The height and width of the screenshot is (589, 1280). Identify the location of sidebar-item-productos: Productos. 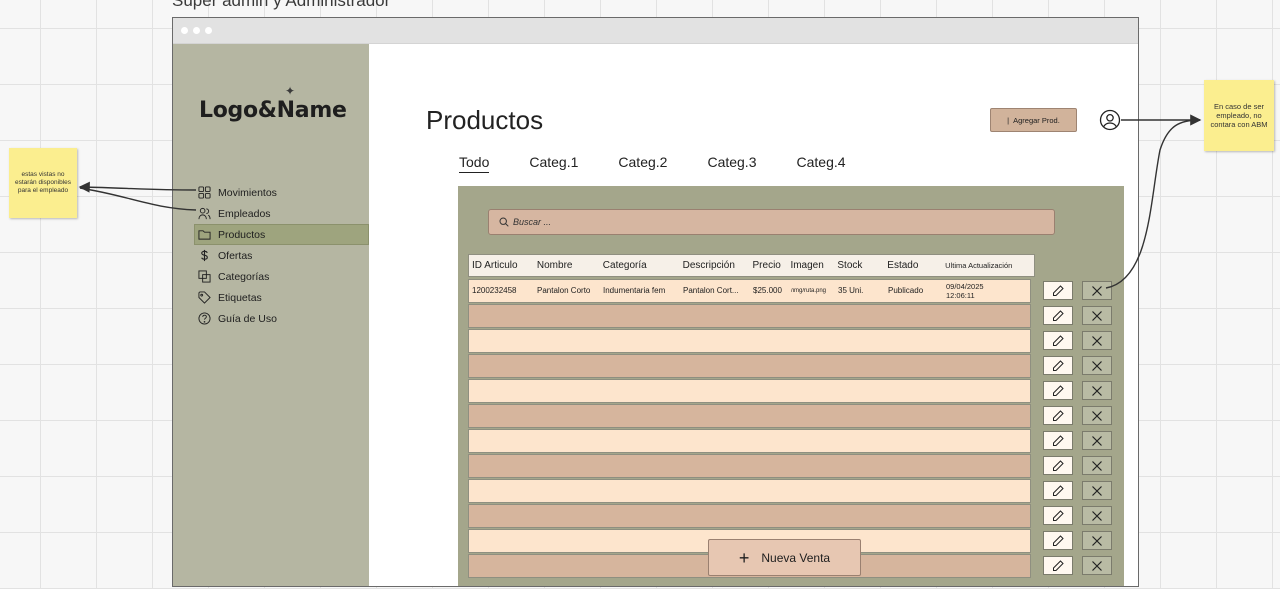
(281, 234).